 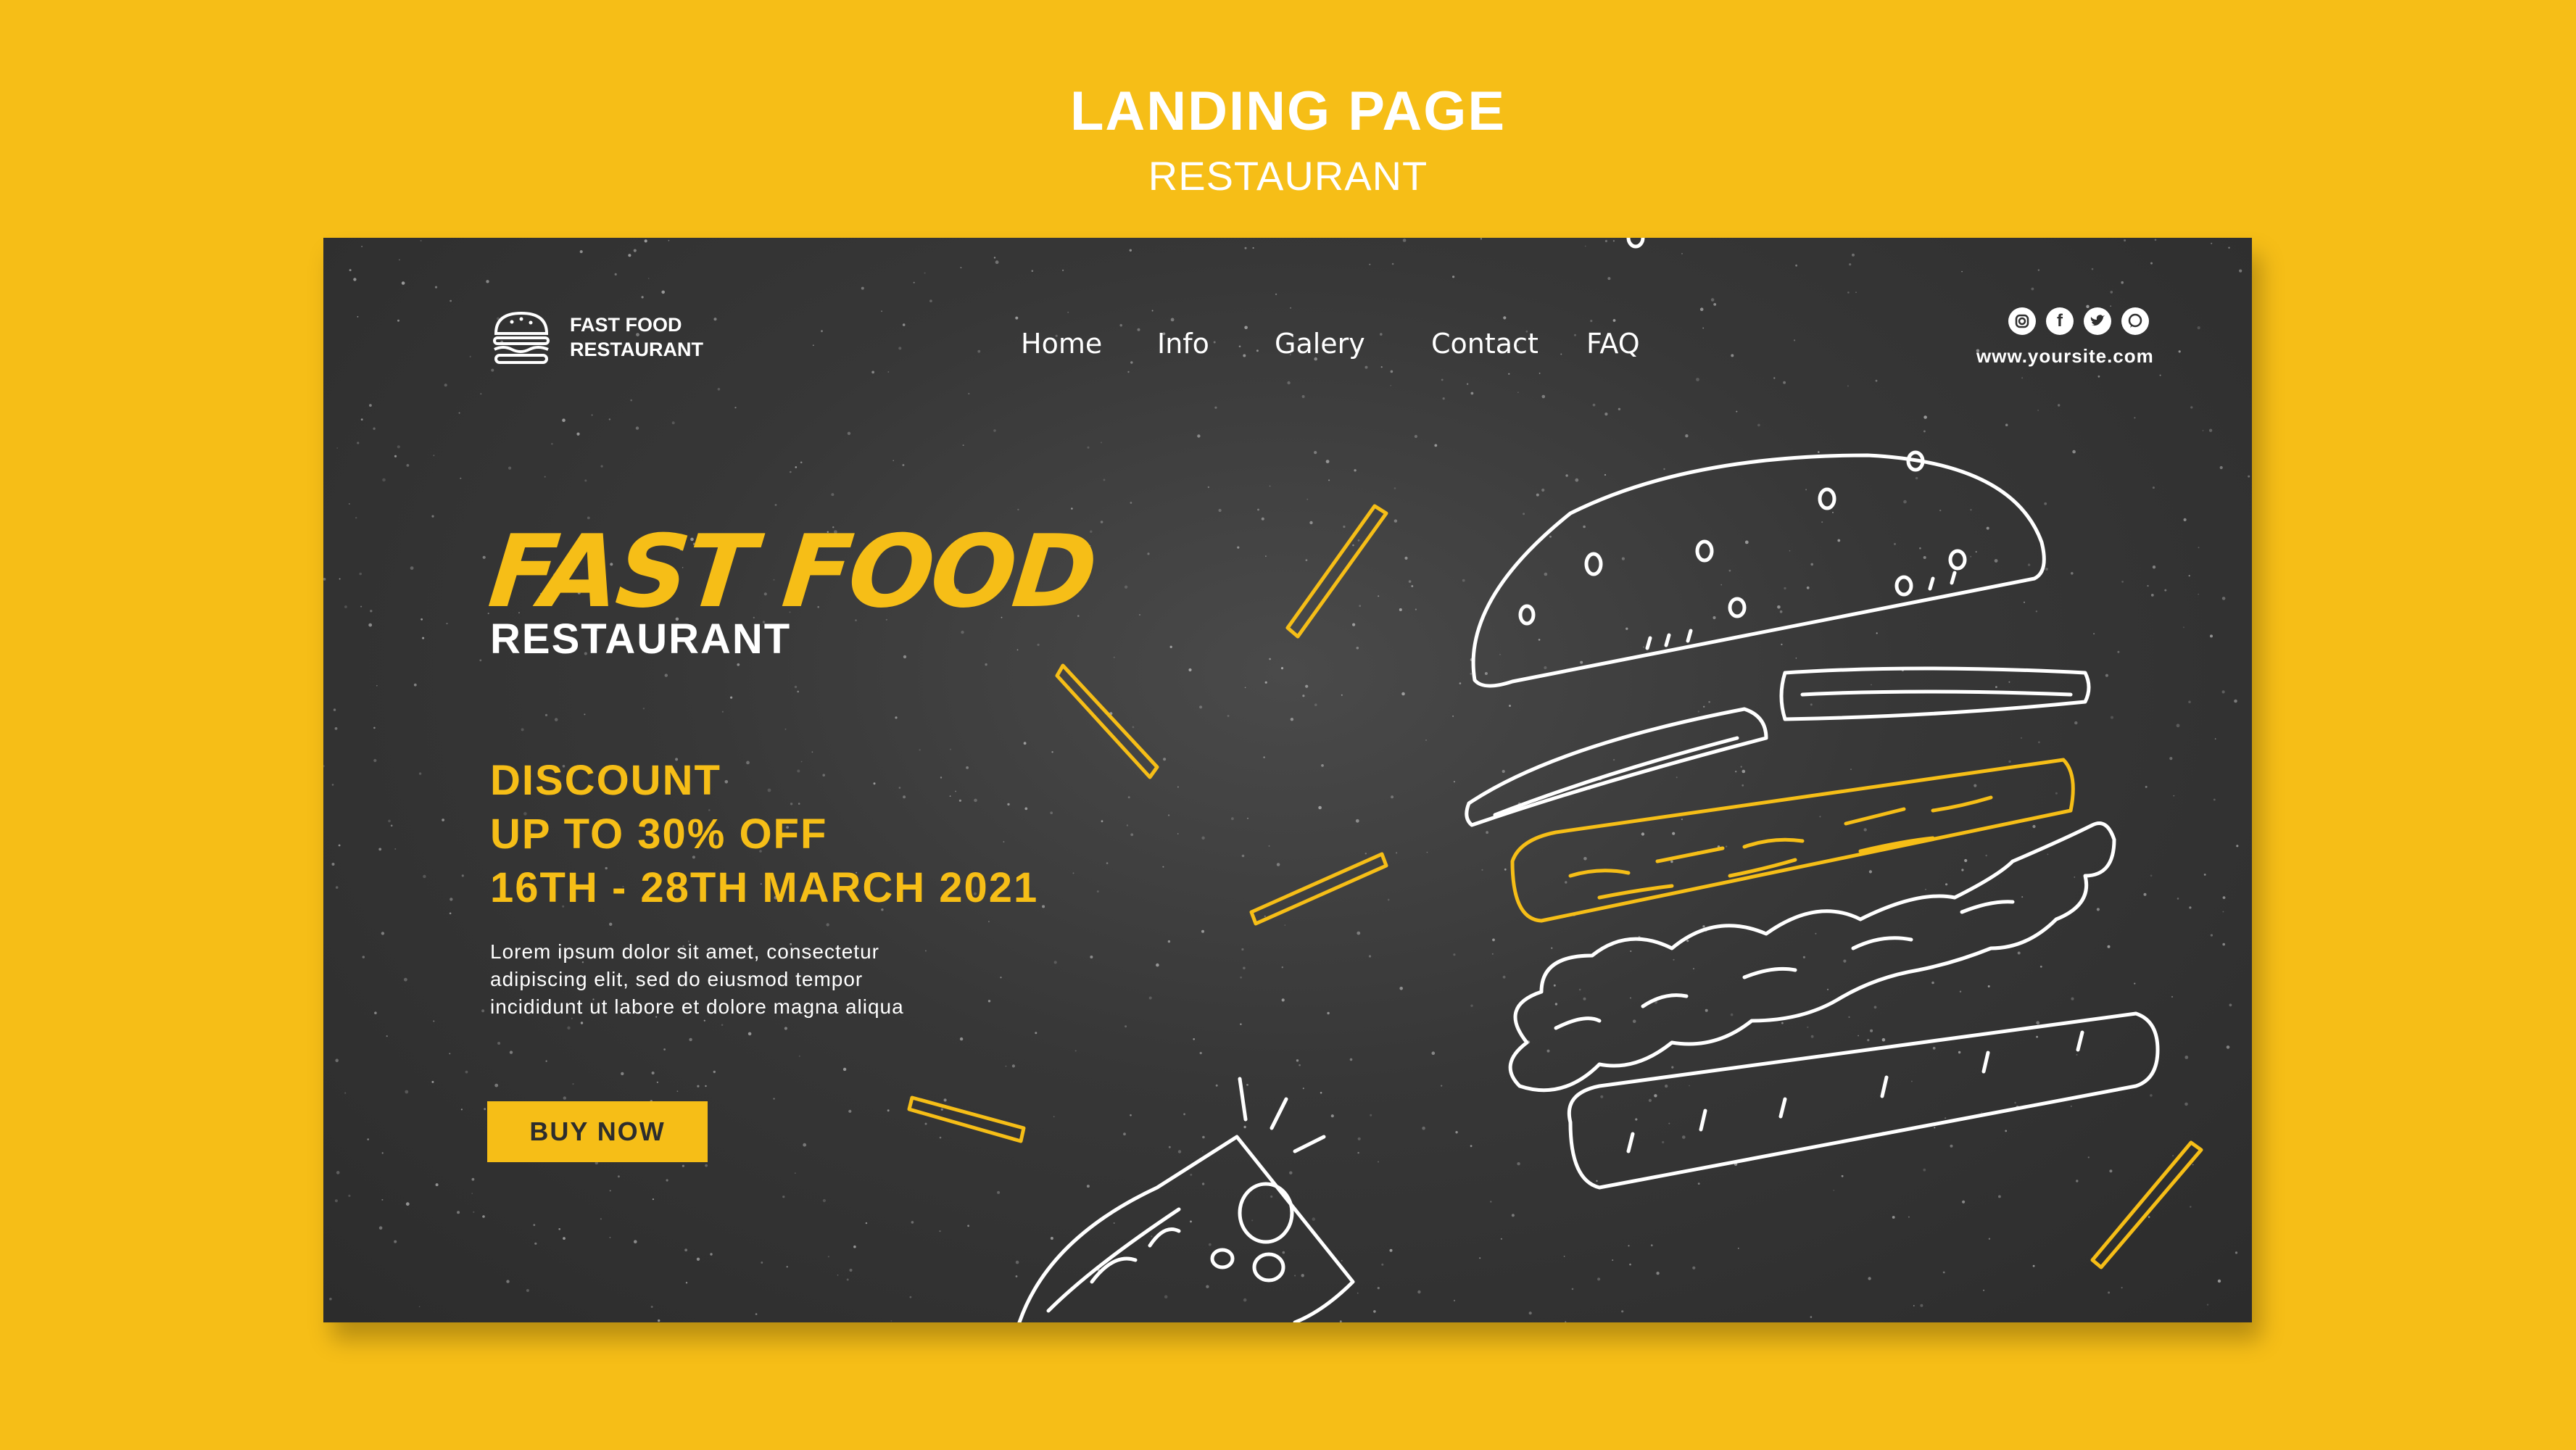 What do you see at coordinates (1863, 1101) in the screenshot?
I see `bottom-bun-icon` at bounding box center [1863, 1101].